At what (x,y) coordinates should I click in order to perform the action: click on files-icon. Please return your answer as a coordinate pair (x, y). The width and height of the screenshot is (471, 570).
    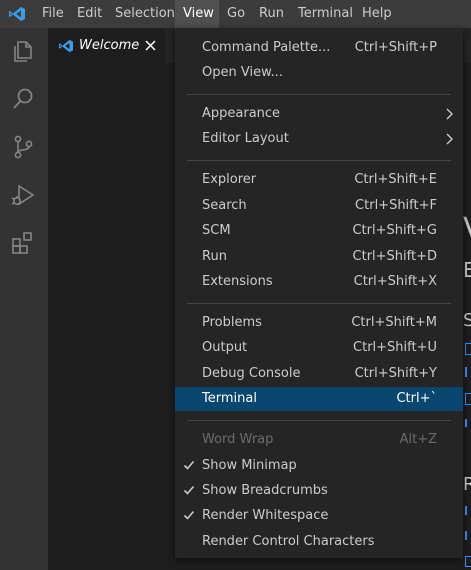
    Looking at the image, I should click on (23, 51).